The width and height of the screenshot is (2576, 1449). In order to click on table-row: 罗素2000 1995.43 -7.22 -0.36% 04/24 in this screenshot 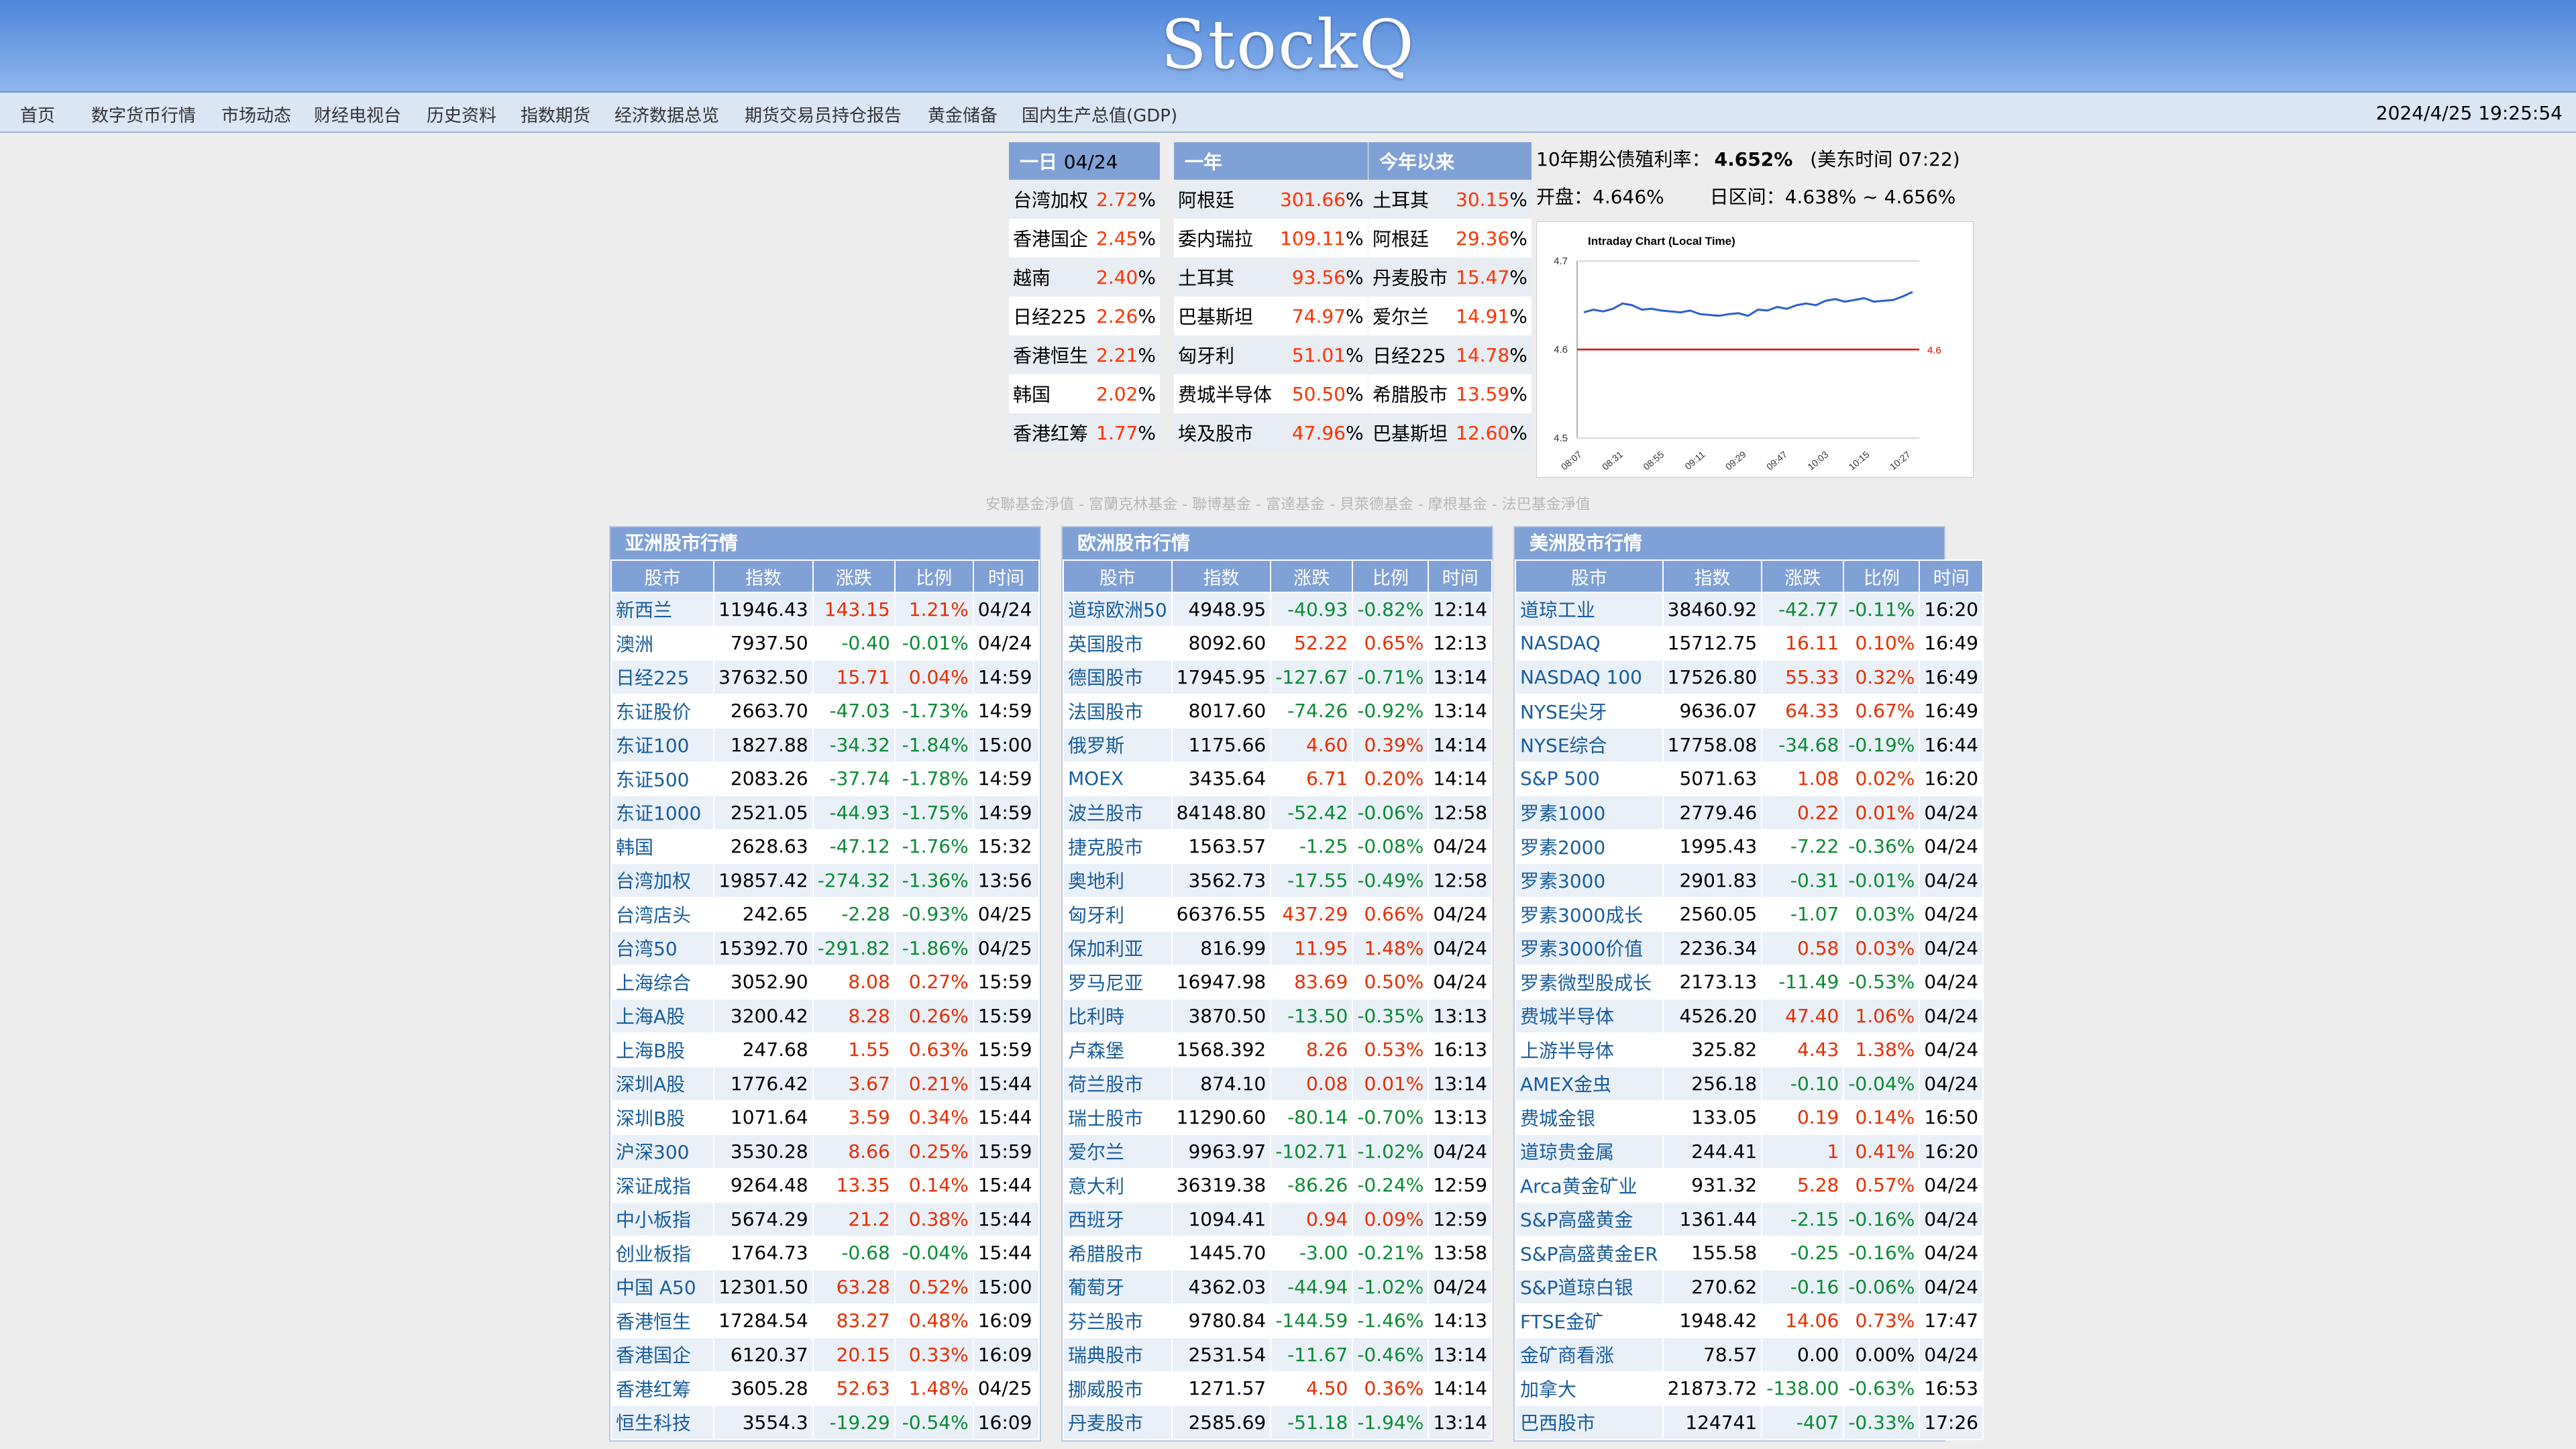, I will do `click(1749, 846)`.